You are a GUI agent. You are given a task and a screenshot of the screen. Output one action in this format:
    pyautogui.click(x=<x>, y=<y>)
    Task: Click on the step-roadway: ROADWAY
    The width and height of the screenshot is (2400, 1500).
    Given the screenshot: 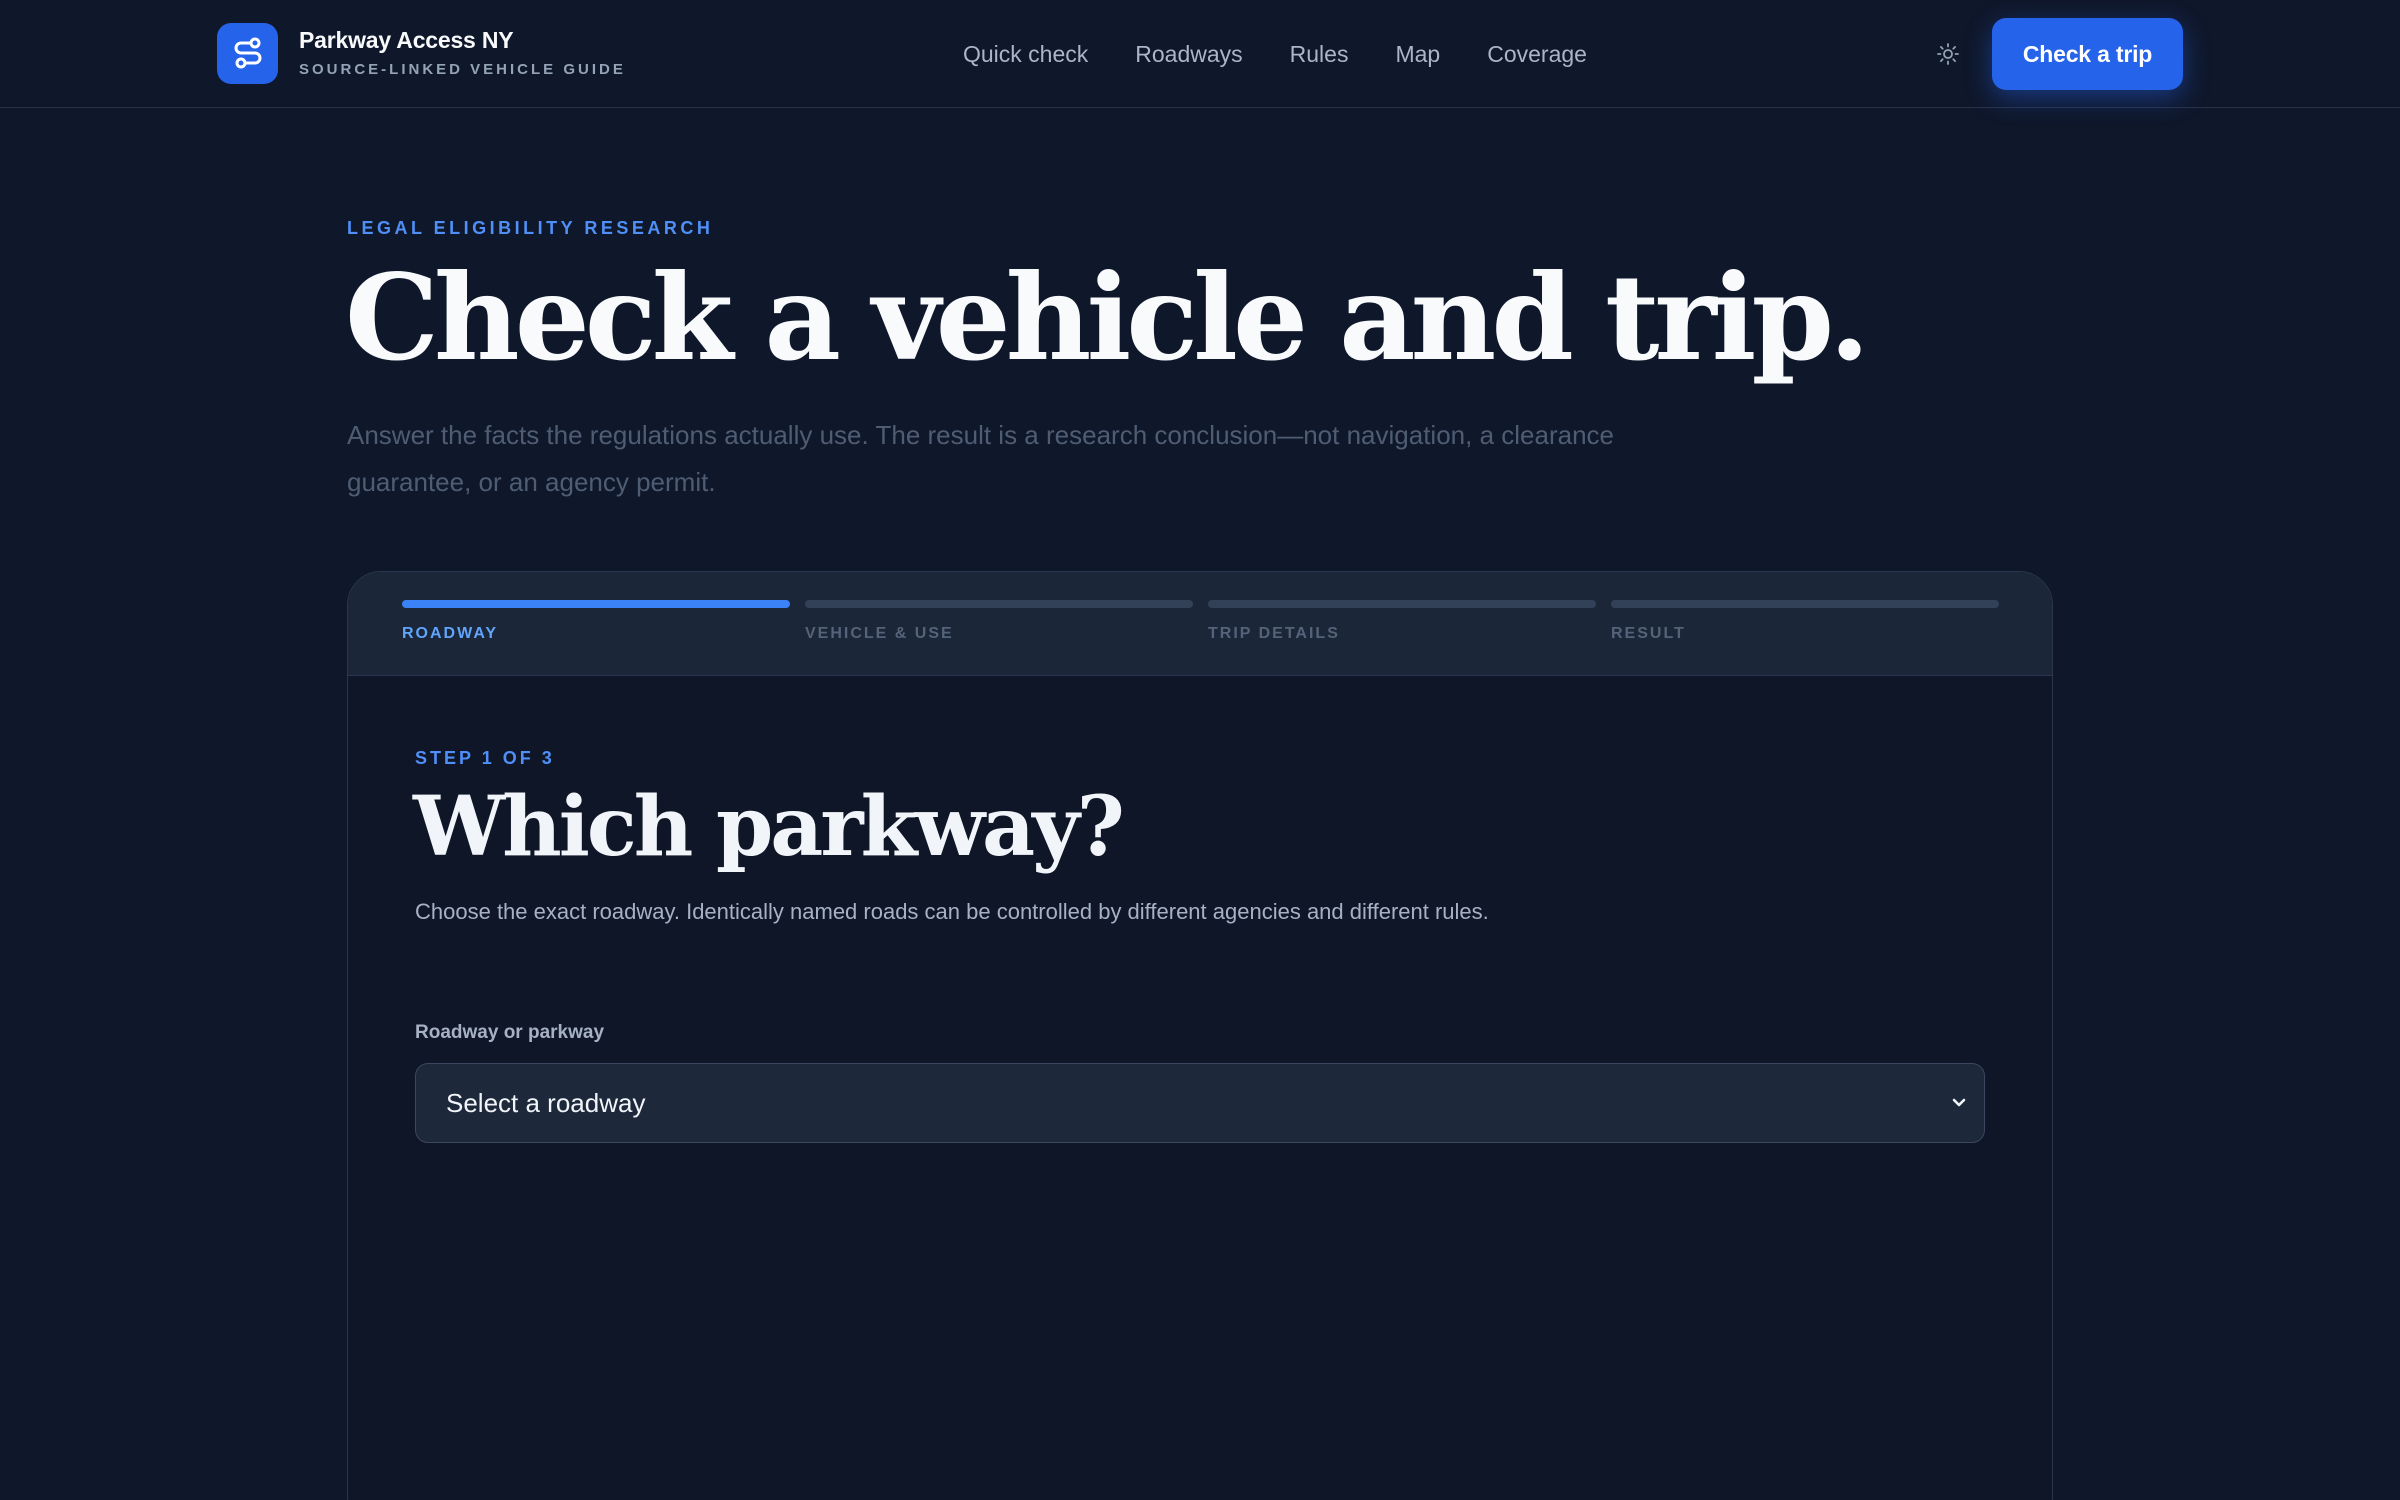 What is the action you would take?
    pyautogui.click(x=596, y=621)
    